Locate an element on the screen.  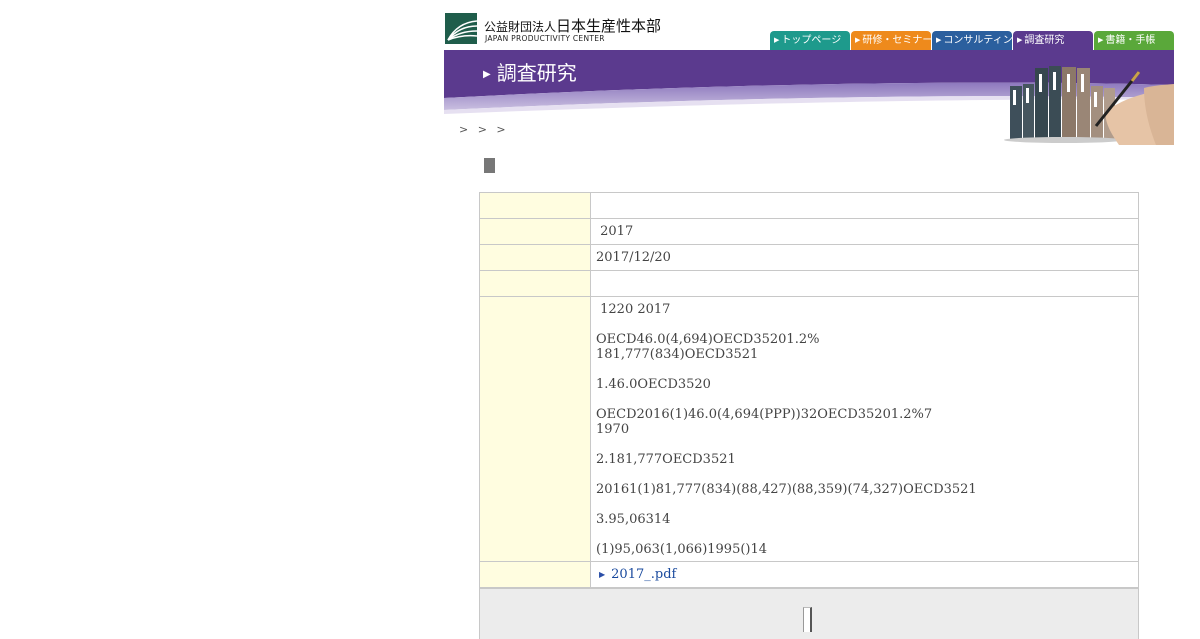
section-title-text: 調査研究 is located at coordinates (536, 73).